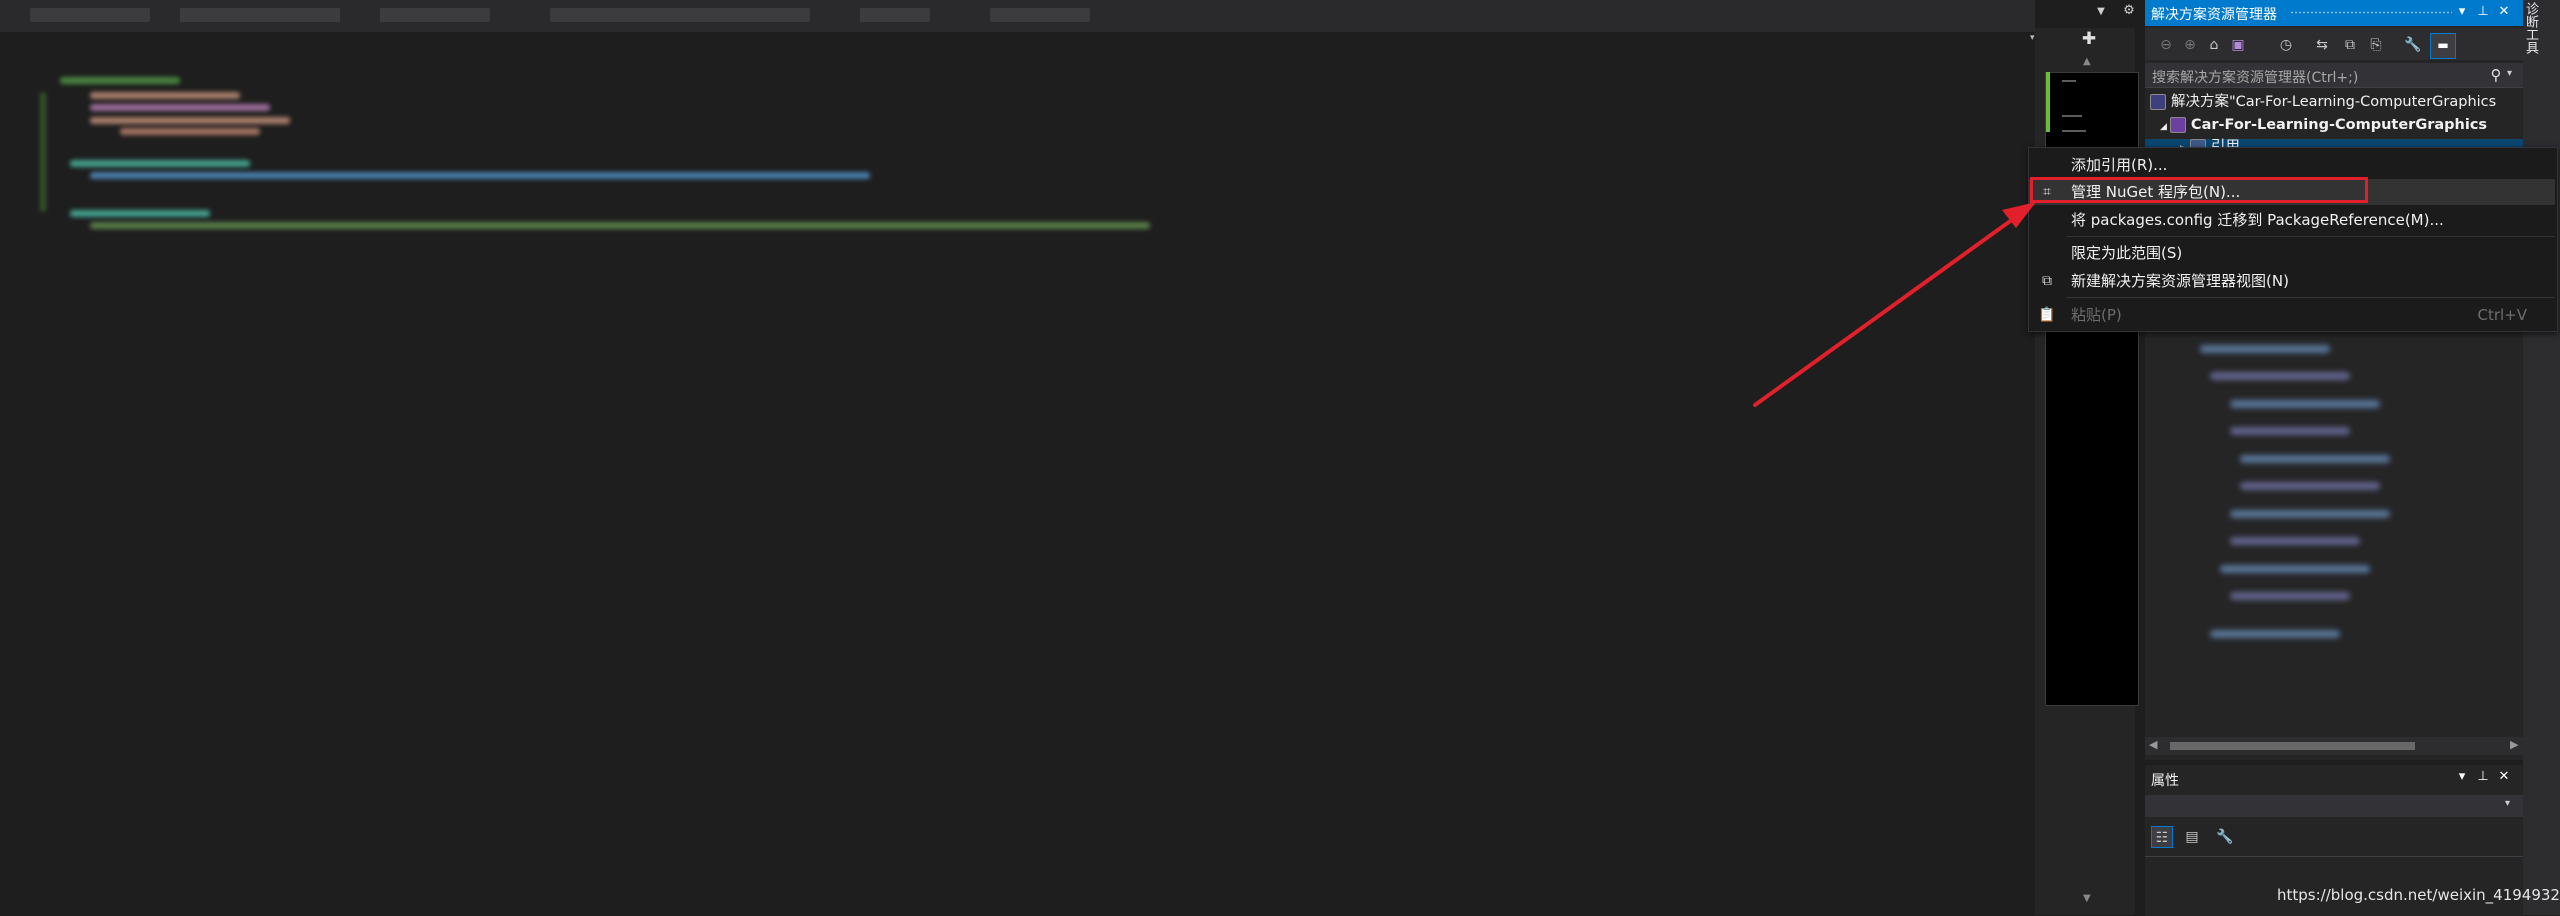 The width and height of the screenshot is (2560, 916). I want to click on switch-views-icon: ▣, so click(2238, 45).